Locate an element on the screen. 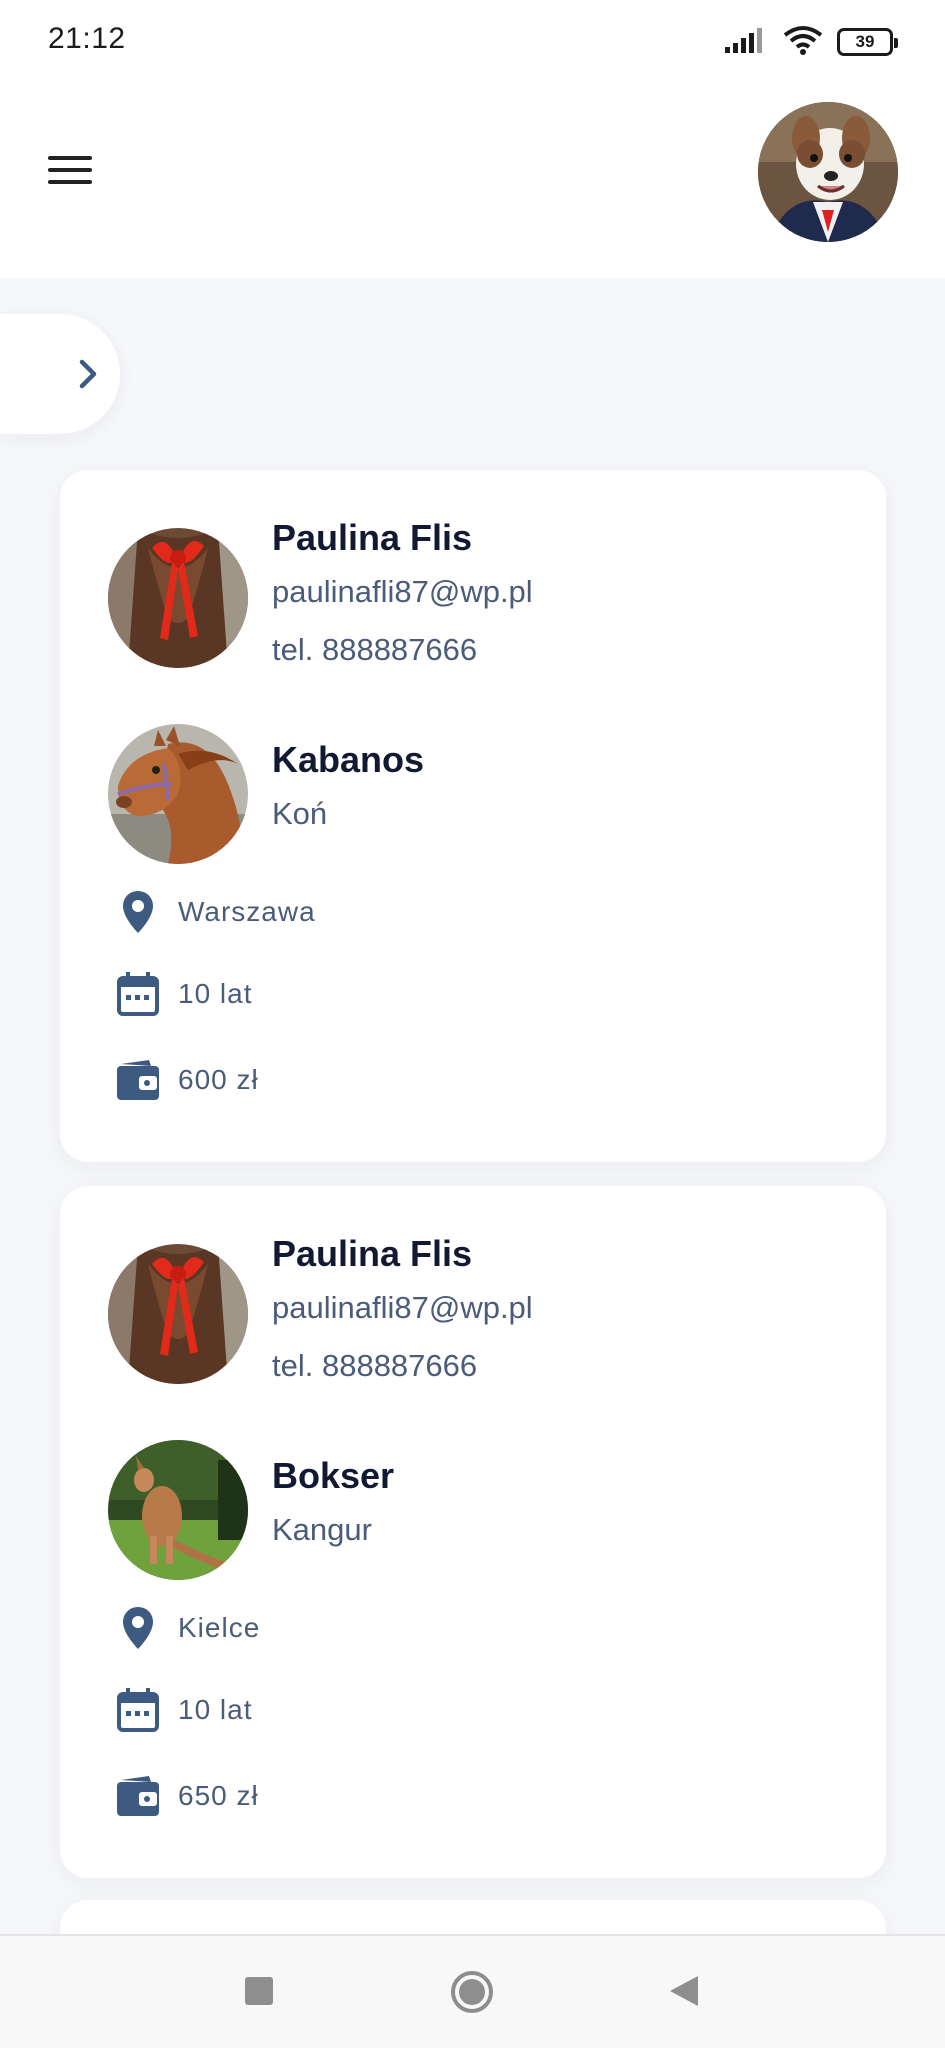 The image size is (945, 2048). location-row: Kielce is located at coordinates (187, 1628).